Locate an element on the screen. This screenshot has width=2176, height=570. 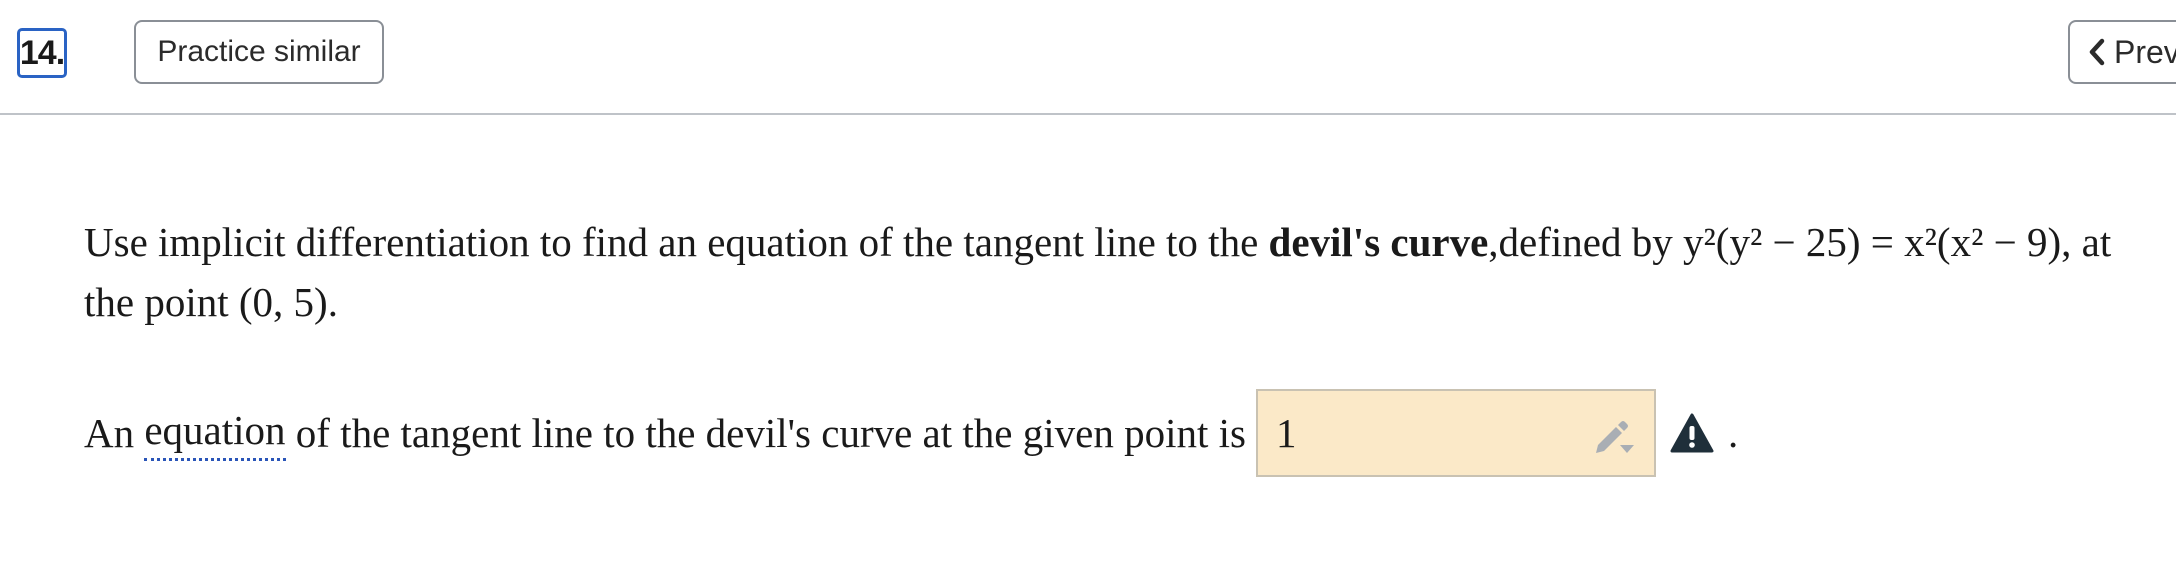
answer-input-value: 1 is located at coordinates (1286, 433).